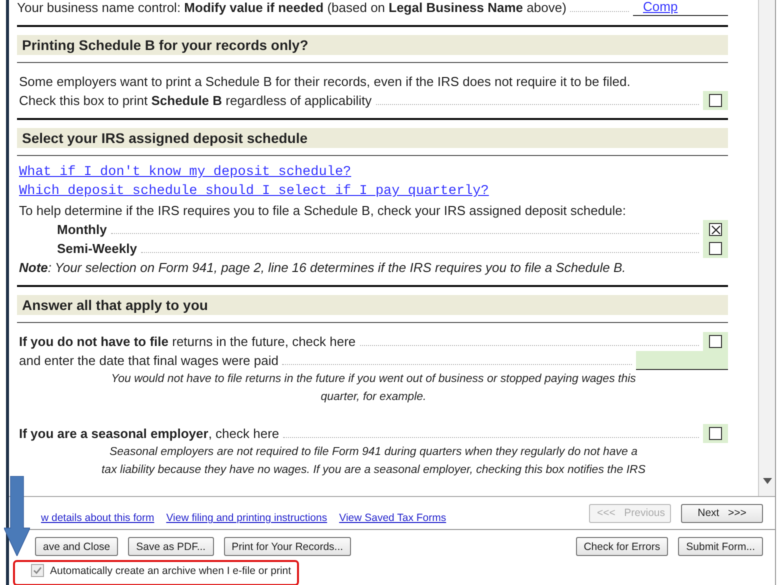 The image size is (781, 585). I want to click on hint-text: You would not have to file returns in the future if you went out of business or stopped paying wages this quarter, for example., so click(373, 388).